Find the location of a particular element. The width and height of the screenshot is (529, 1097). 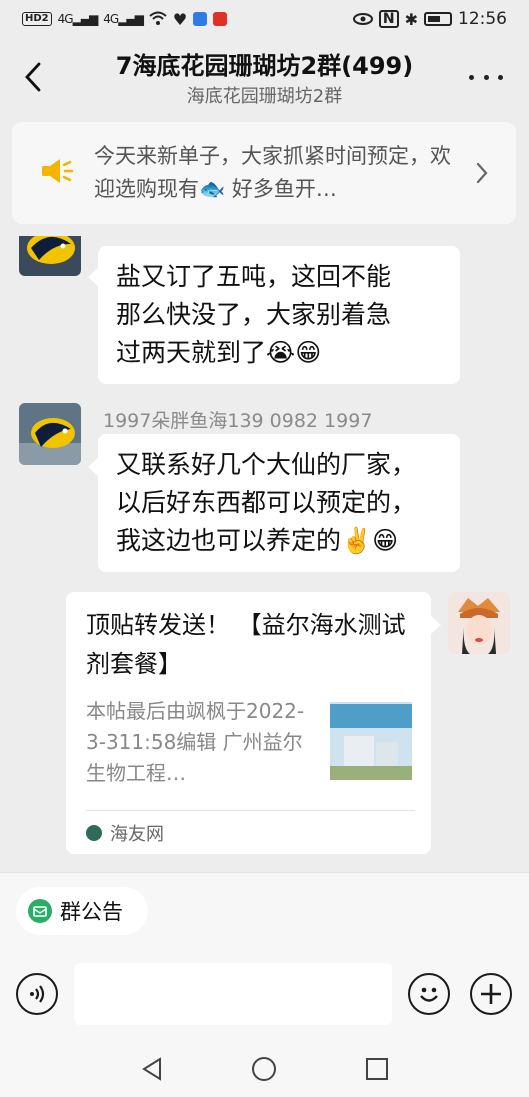

eye-icon is located at coordinates (362, 19).